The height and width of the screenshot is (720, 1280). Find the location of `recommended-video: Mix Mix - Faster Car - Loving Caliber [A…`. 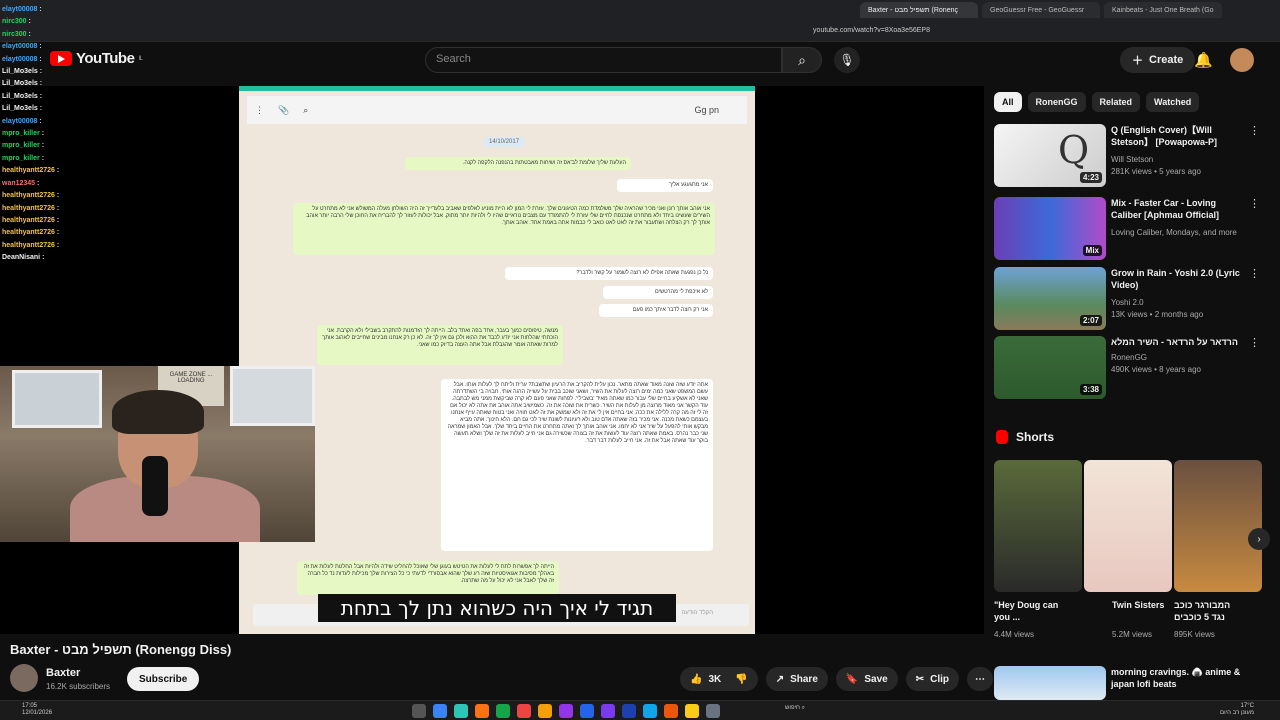

recommended-video: Mix Mix - Faster Car - Loving Caliber [A… is located at coordinates (1129, 229).